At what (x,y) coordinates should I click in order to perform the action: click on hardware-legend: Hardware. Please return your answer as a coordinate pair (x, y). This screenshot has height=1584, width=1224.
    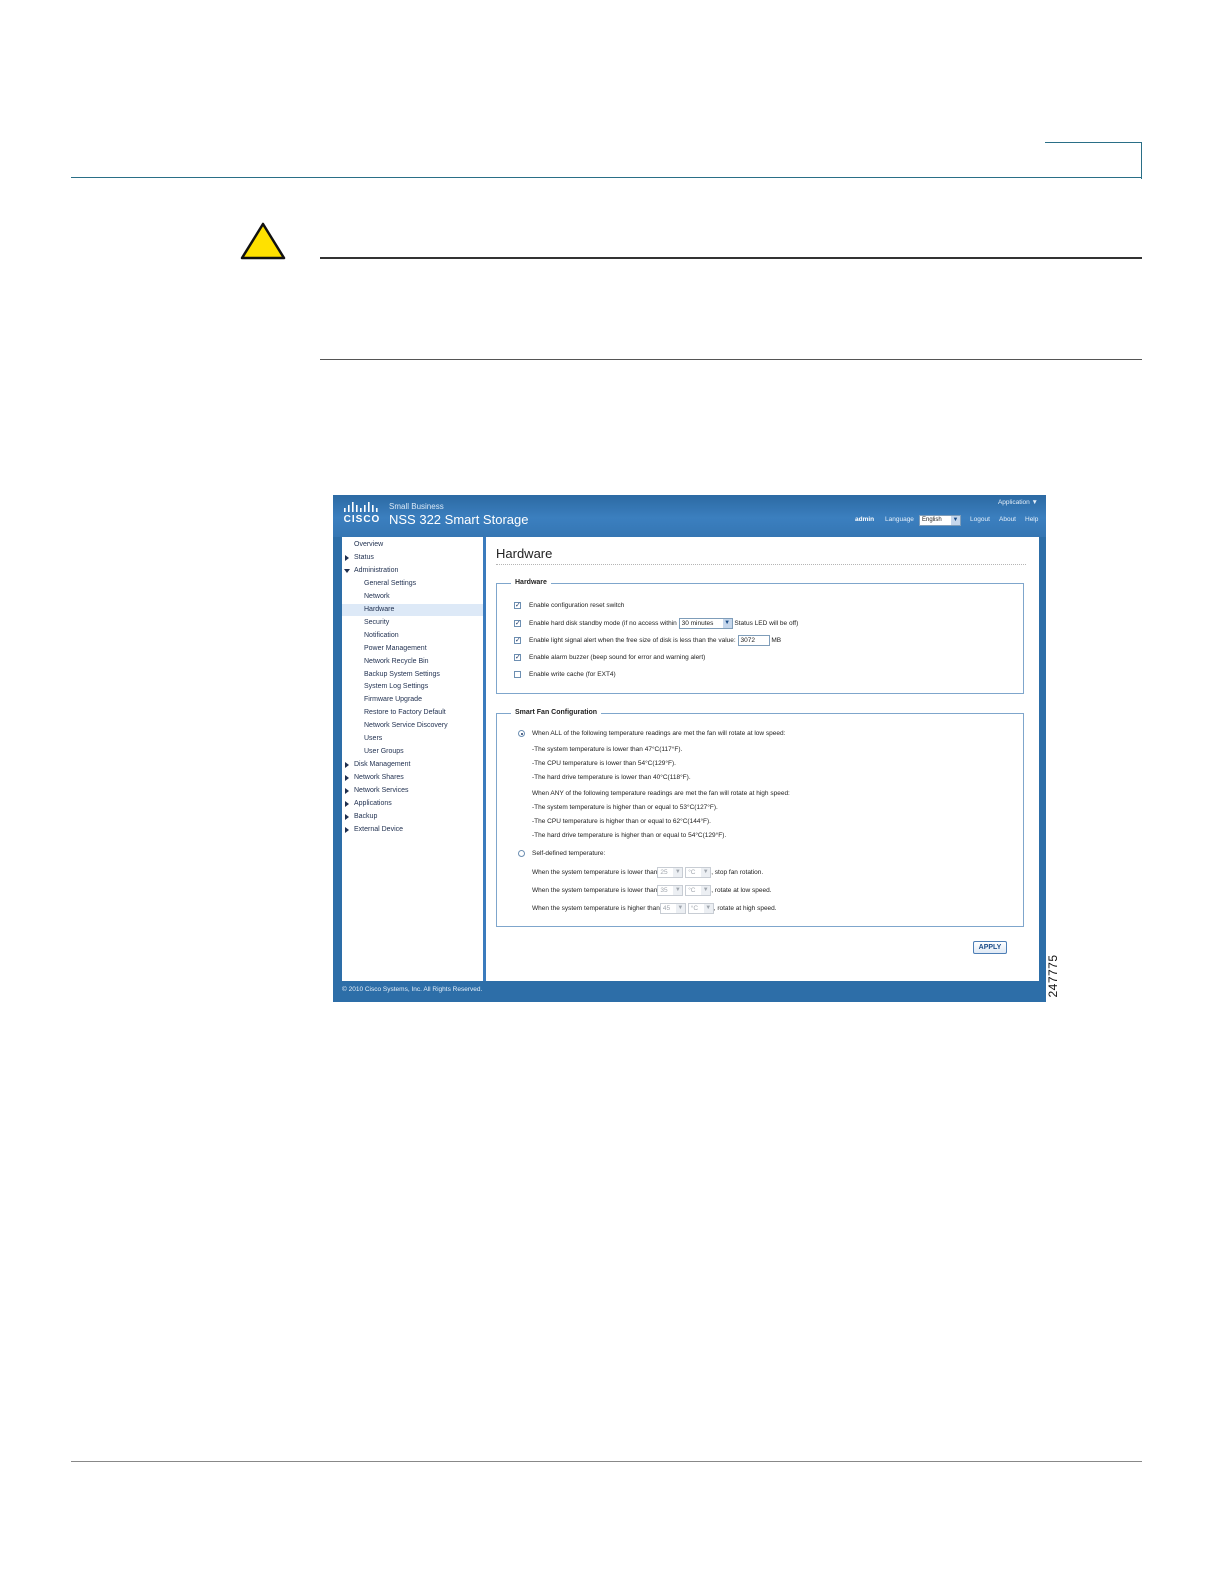
    Looking at the image, I should click on (531, 583).